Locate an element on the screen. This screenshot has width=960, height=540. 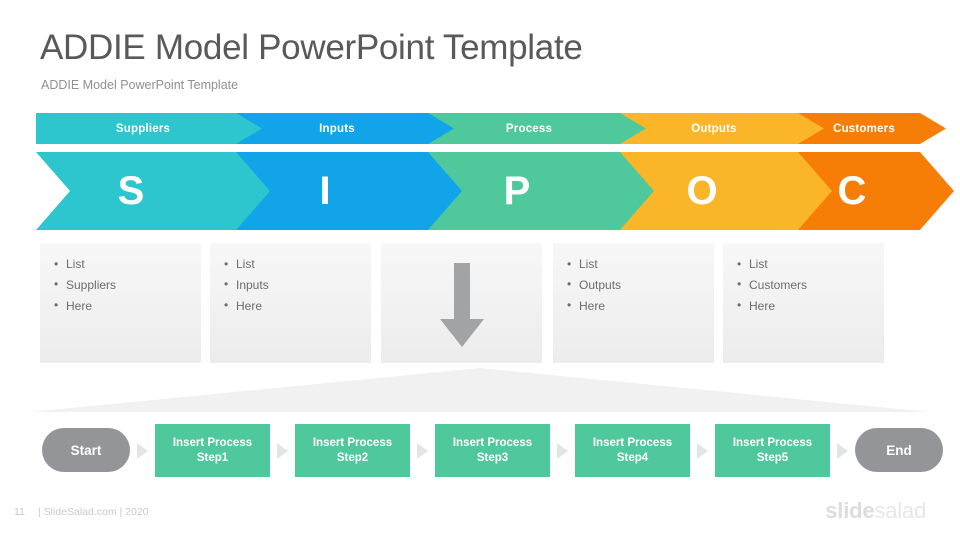
process-step-5: Insert Process Step5 is located at coordinates (772, 450).